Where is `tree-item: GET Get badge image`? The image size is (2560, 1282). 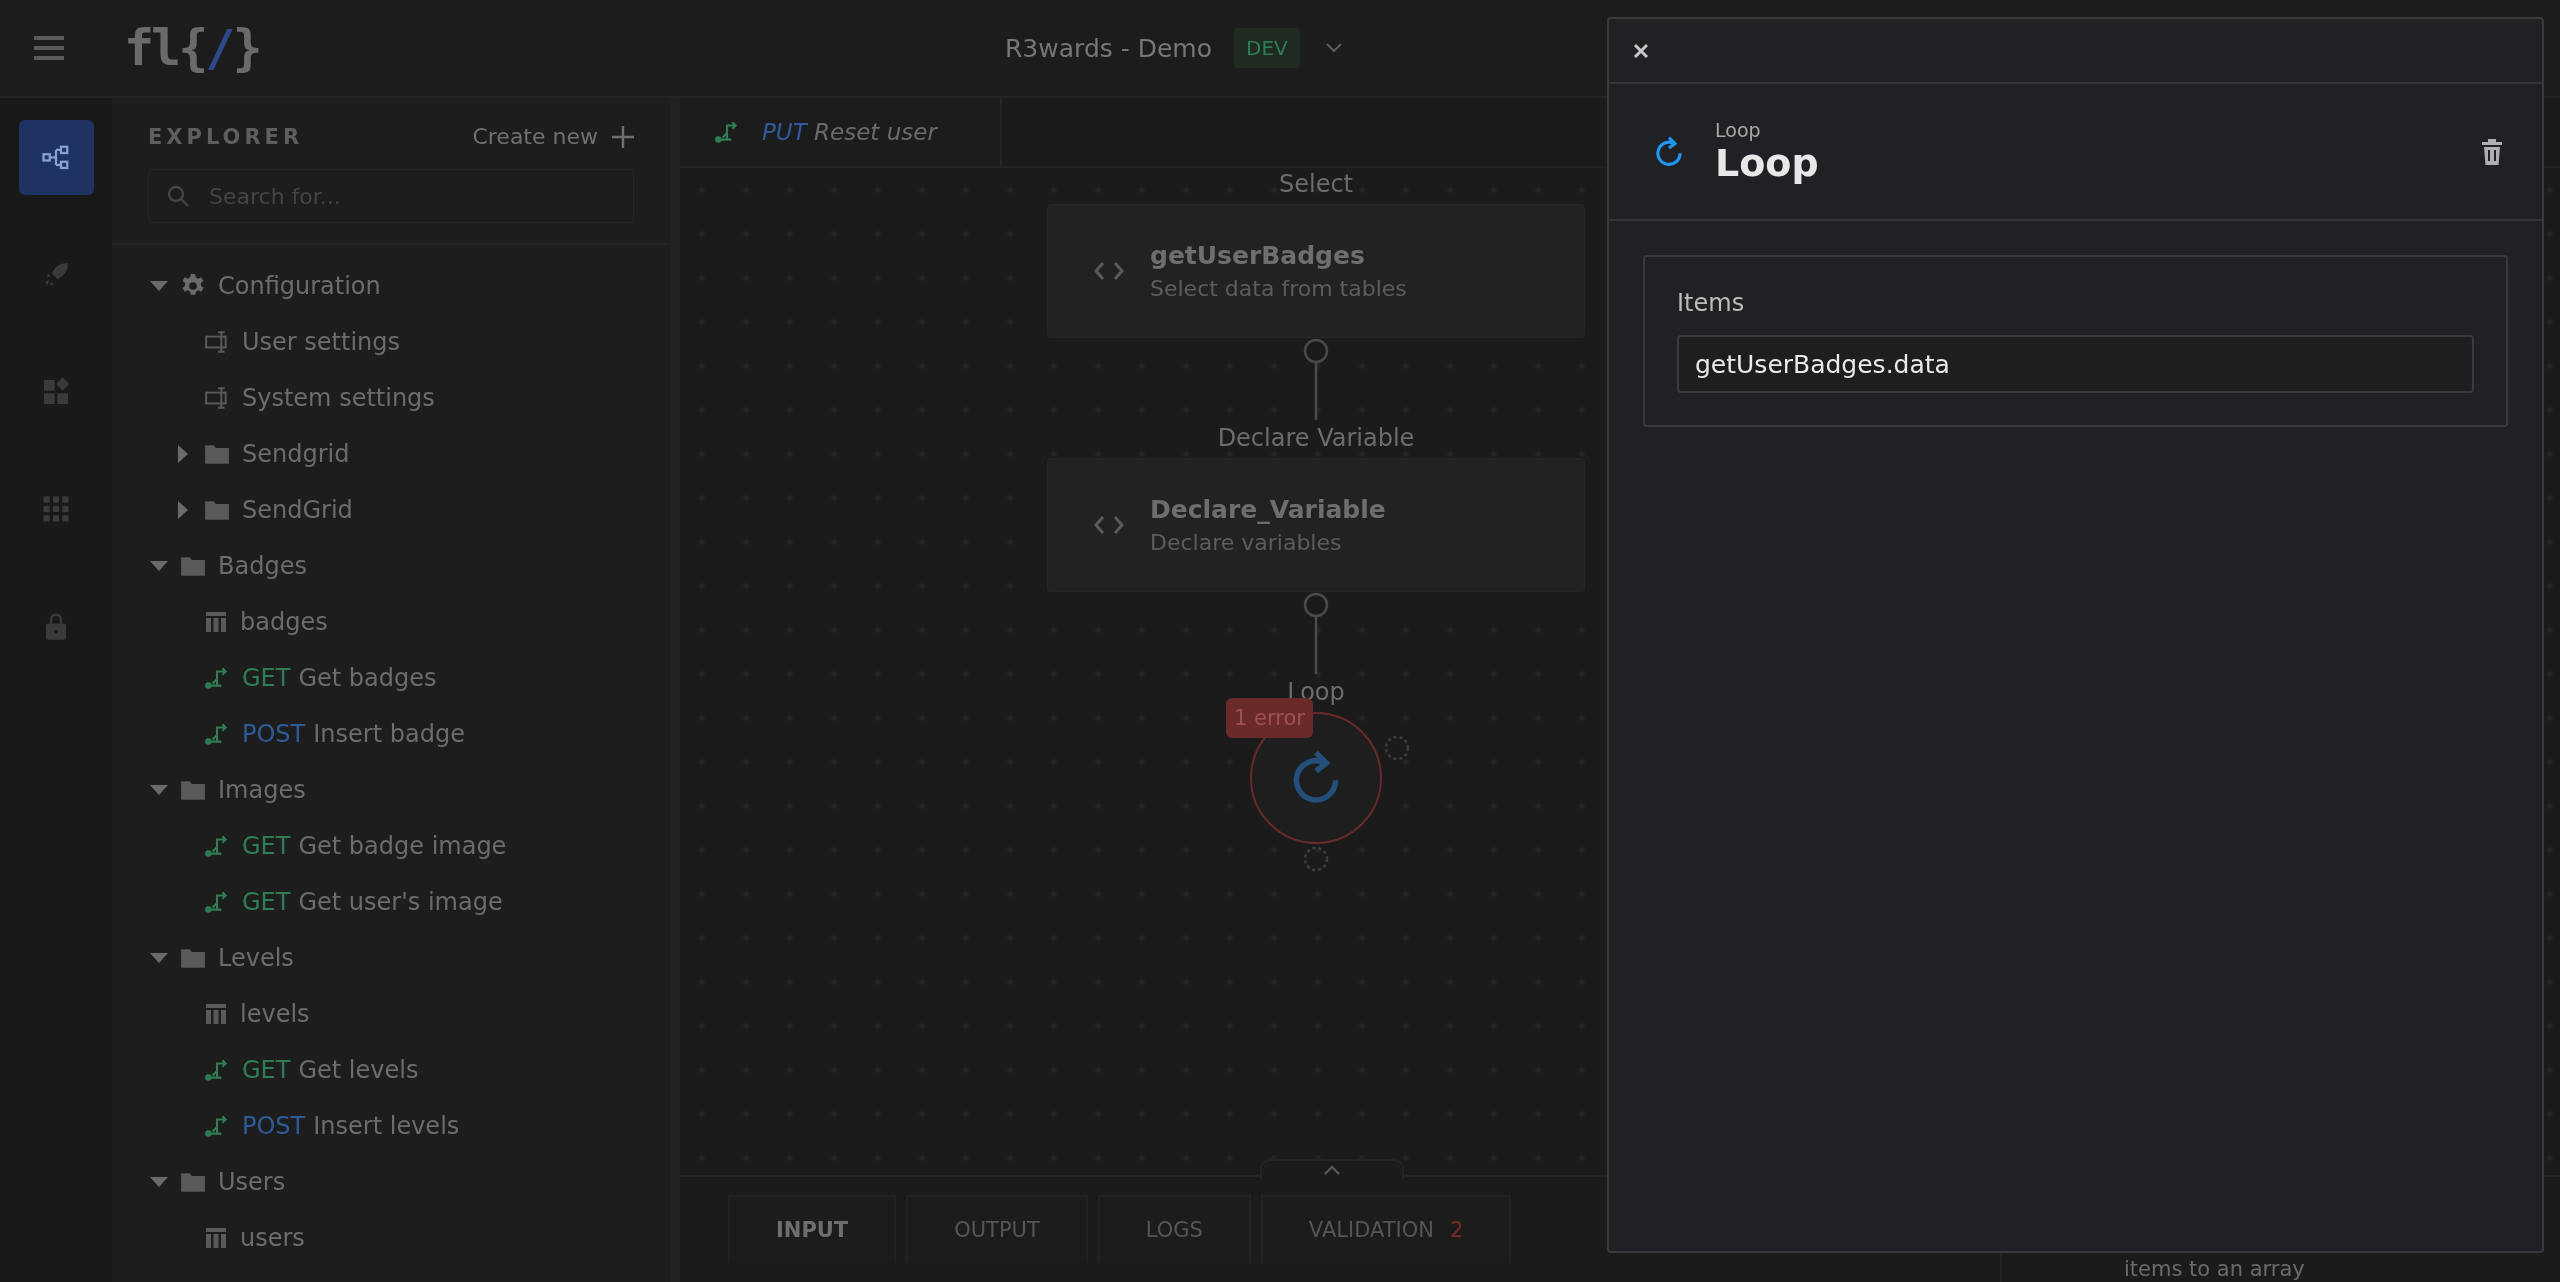 tree-item: GET Get badge image is located at coordinates (391, 846).